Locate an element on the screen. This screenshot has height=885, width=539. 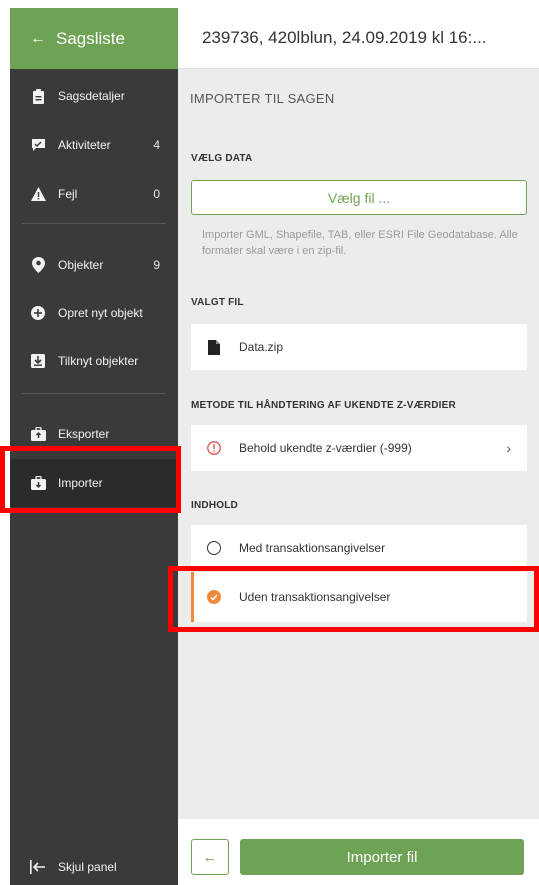
info-circle-icon is located at coordinates (214, 448).